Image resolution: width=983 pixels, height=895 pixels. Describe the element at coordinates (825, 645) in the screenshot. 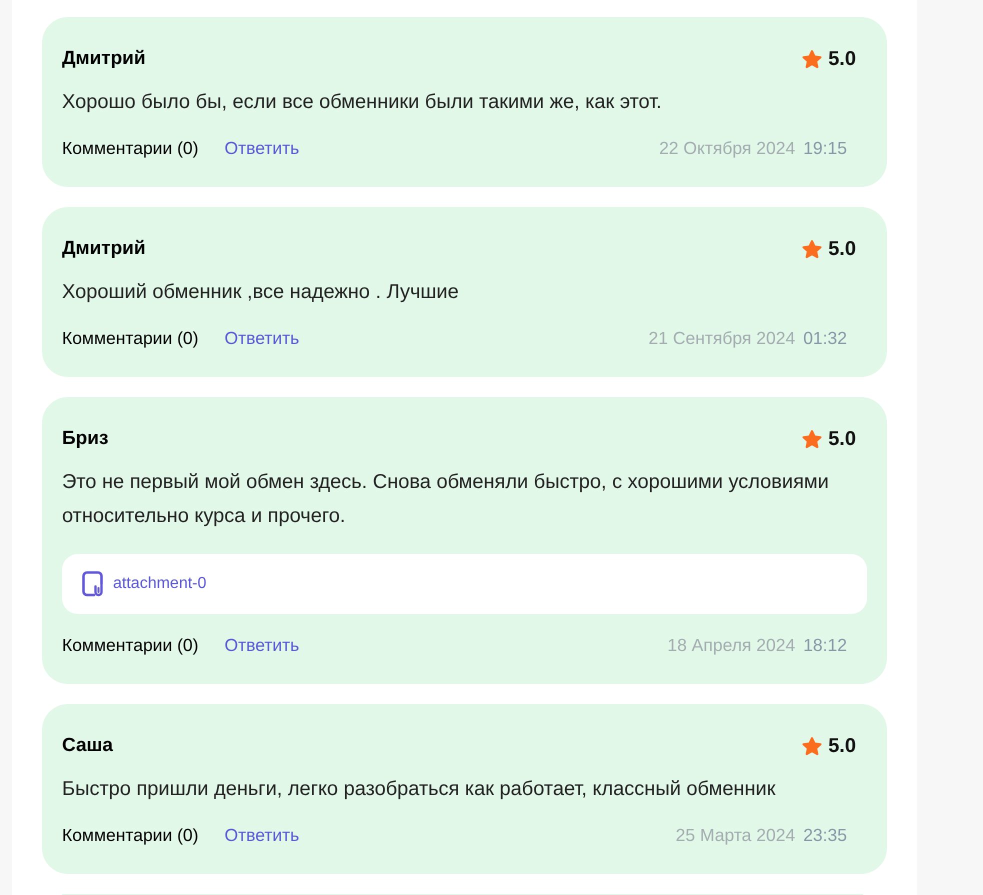

I see `review-time: 18:12` at that location.